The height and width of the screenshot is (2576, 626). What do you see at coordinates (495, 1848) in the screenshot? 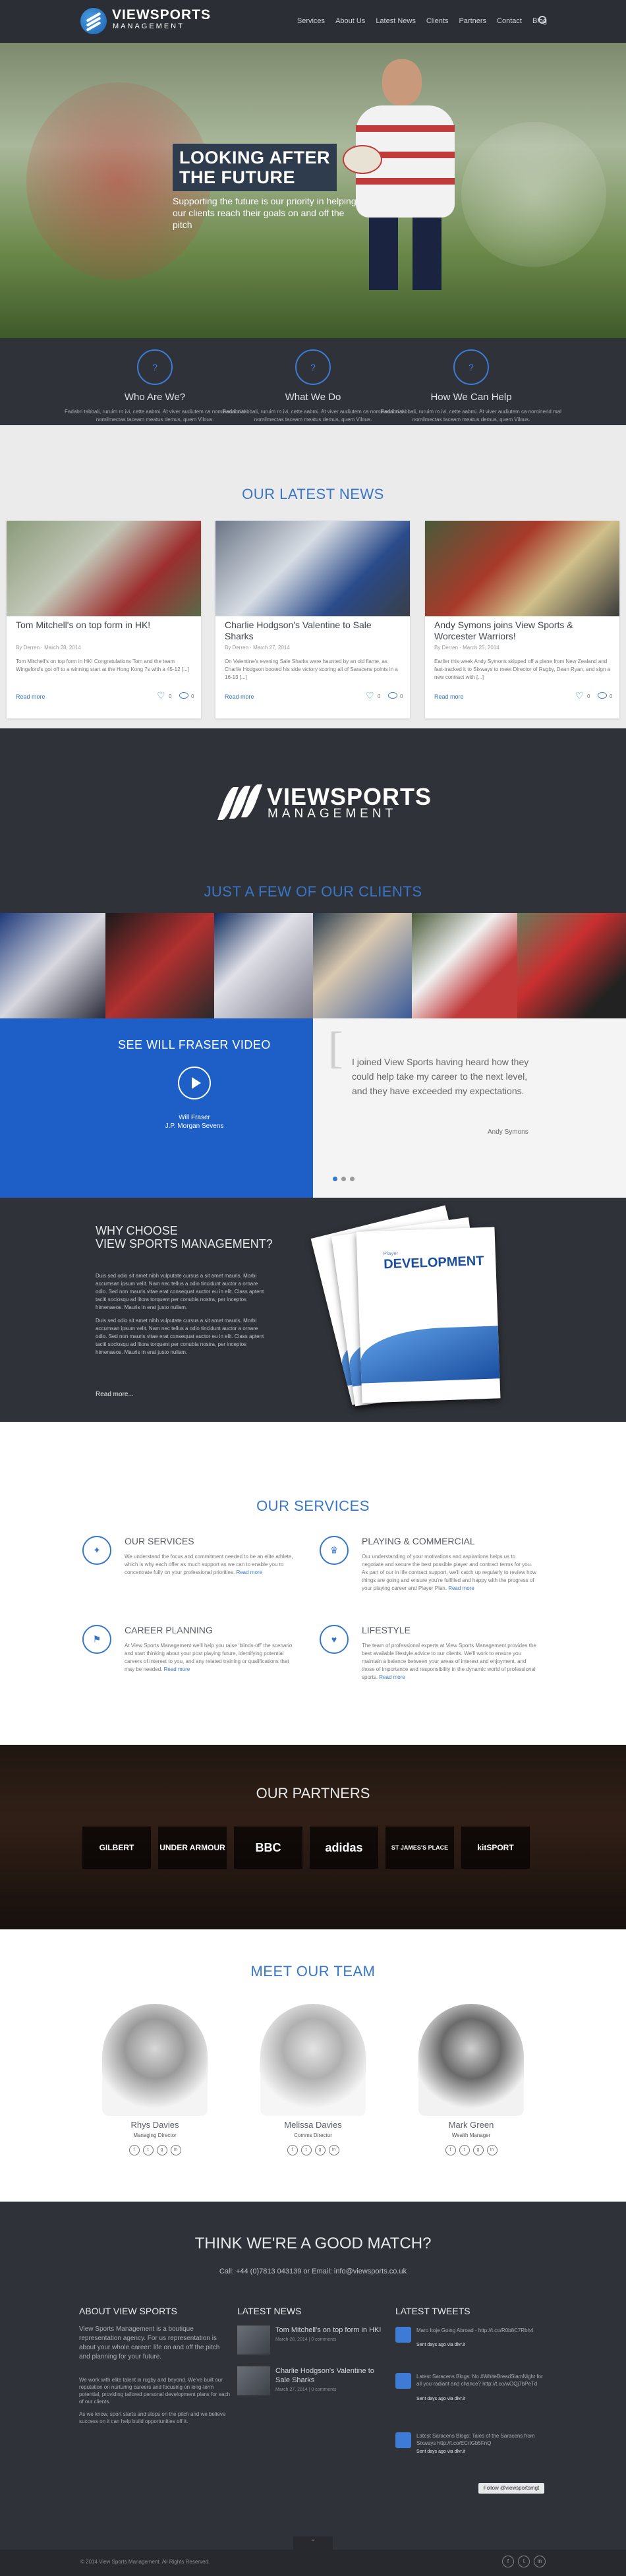
I see `partner-logo-kitsport: kitSPORT` at bounding box center [495, 1848].